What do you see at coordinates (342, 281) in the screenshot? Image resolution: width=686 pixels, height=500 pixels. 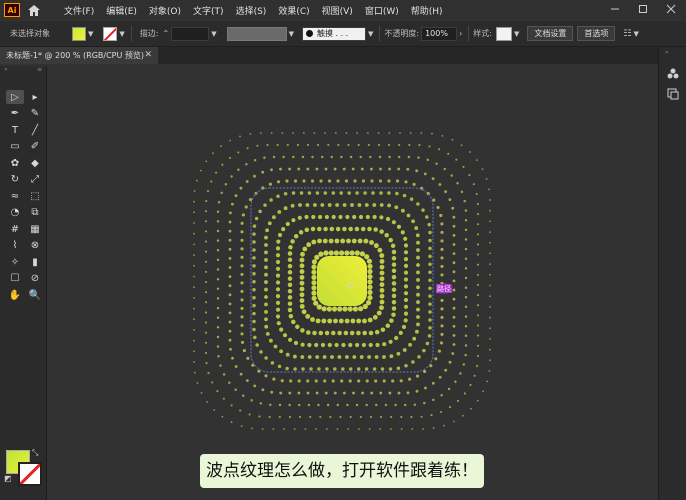 I see `center-rounded-square` at bounding box center [342, 281].